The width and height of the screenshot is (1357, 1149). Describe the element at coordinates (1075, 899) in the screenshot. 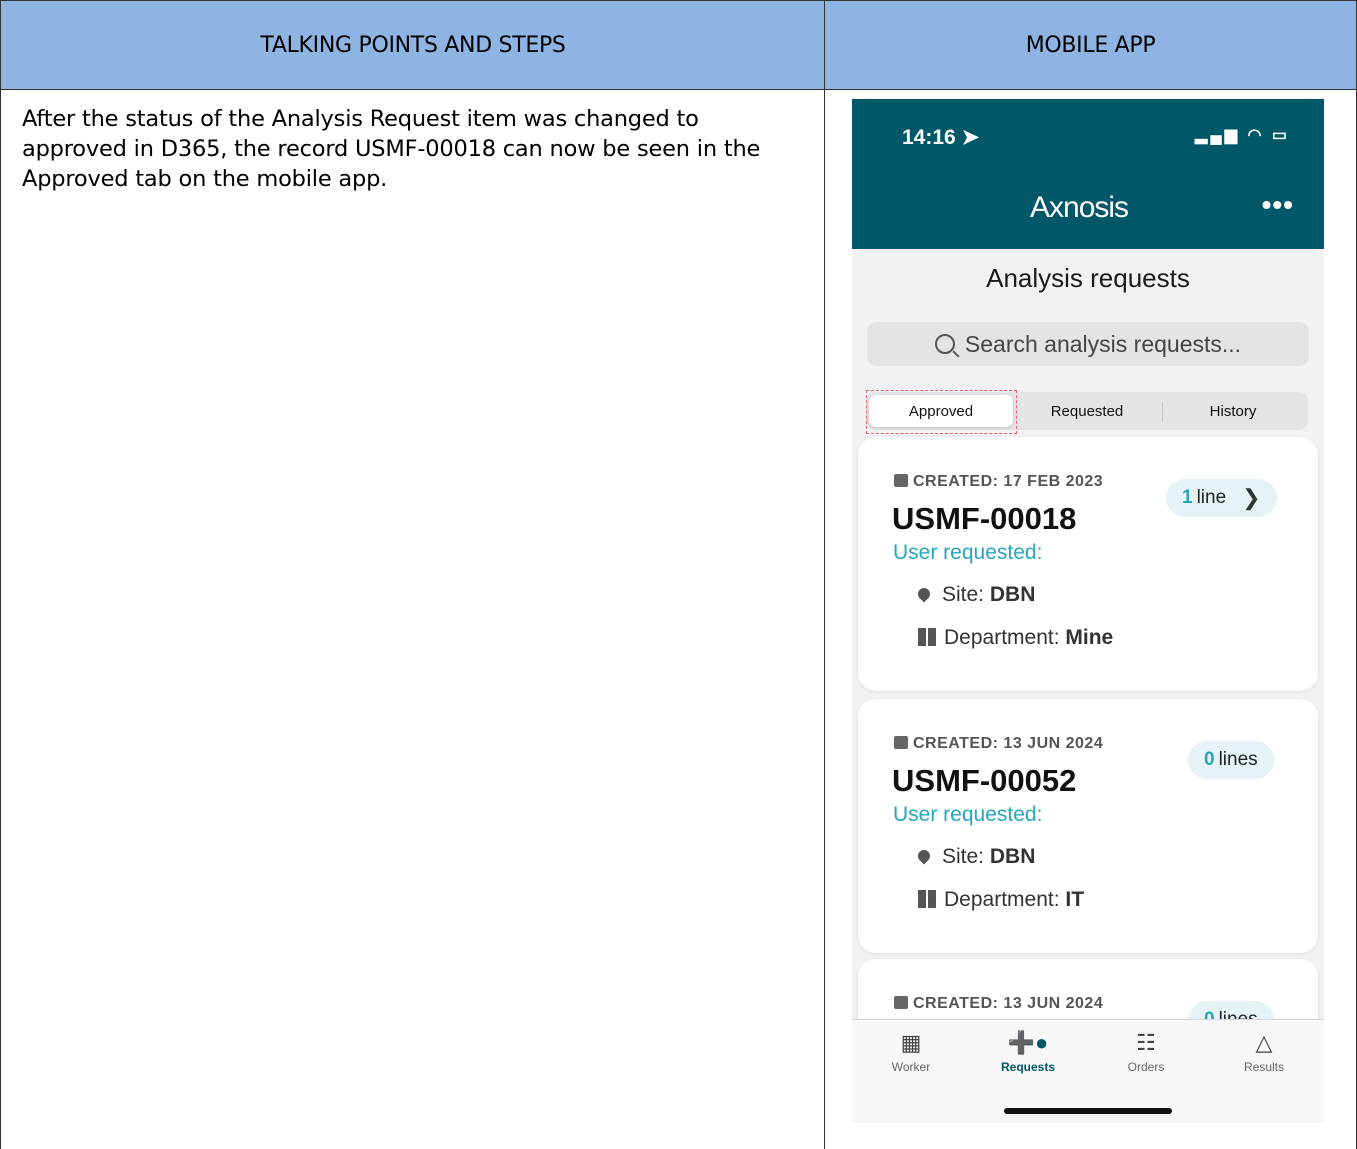

I see `department-value: IT` at that location.